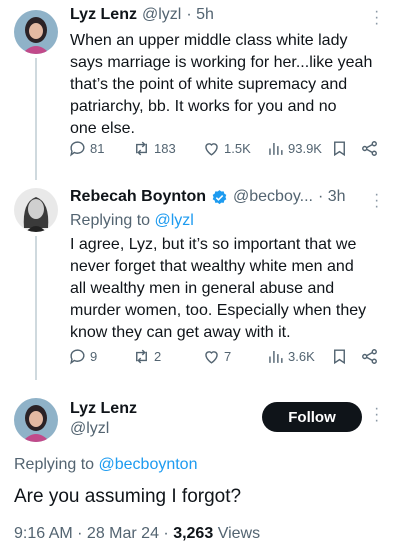  What do you see at coordinates (312, 417) in the screenshot?
I see `follow-button: Follow` at bounding box center [312, 417].